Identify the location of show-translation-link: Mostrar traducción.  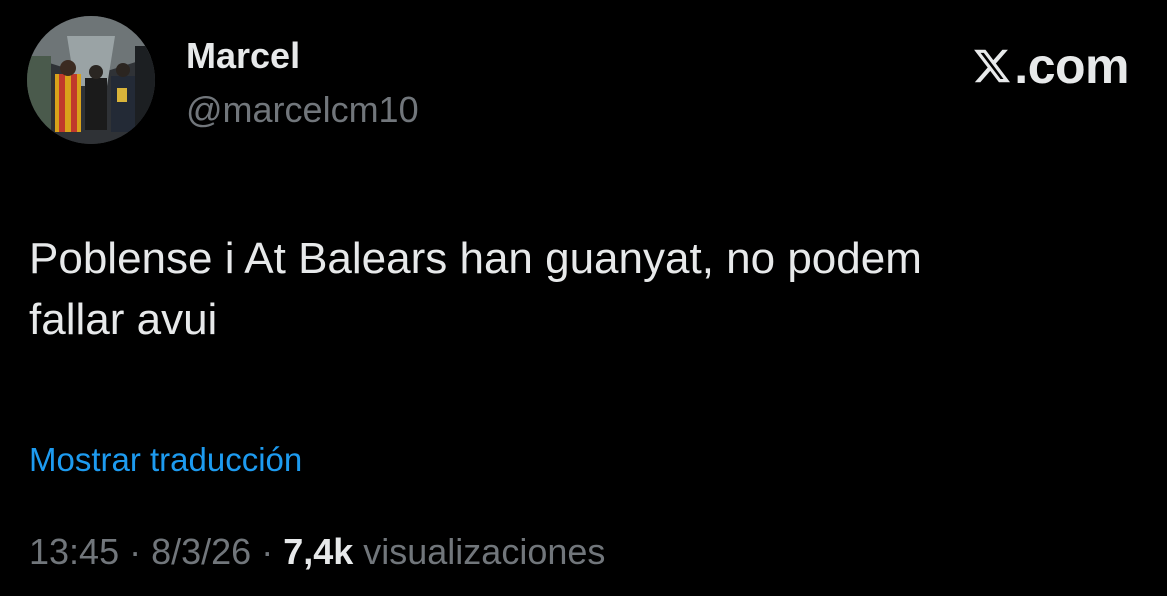
(165, 460).